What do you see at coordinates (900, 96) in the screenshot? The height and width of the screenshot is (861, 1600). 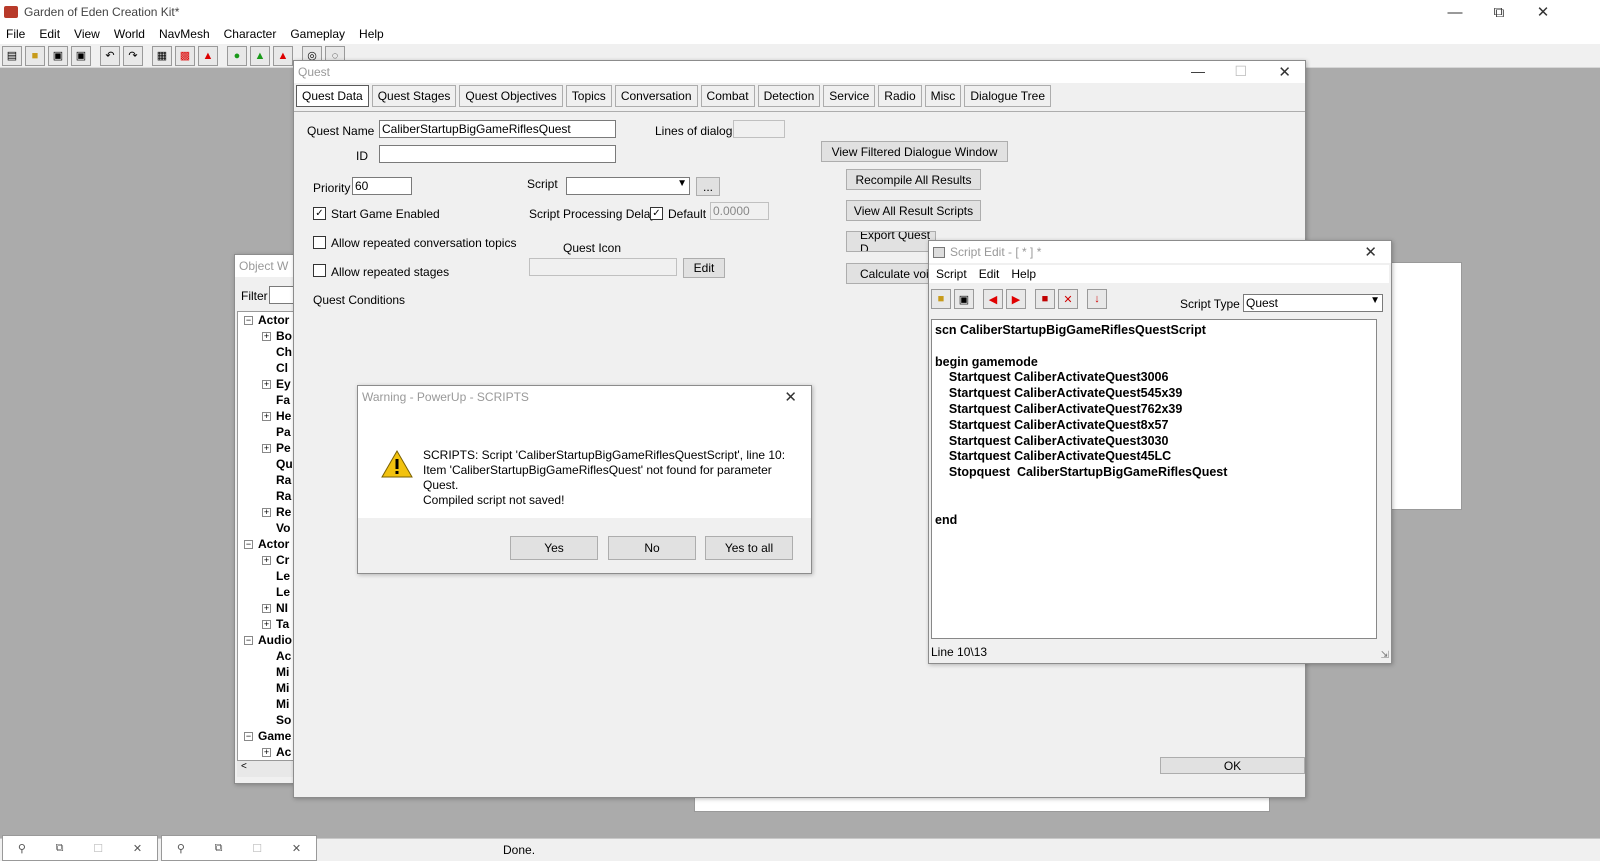 I see `tab-radio: Radio` at bounding box center [900, 96].